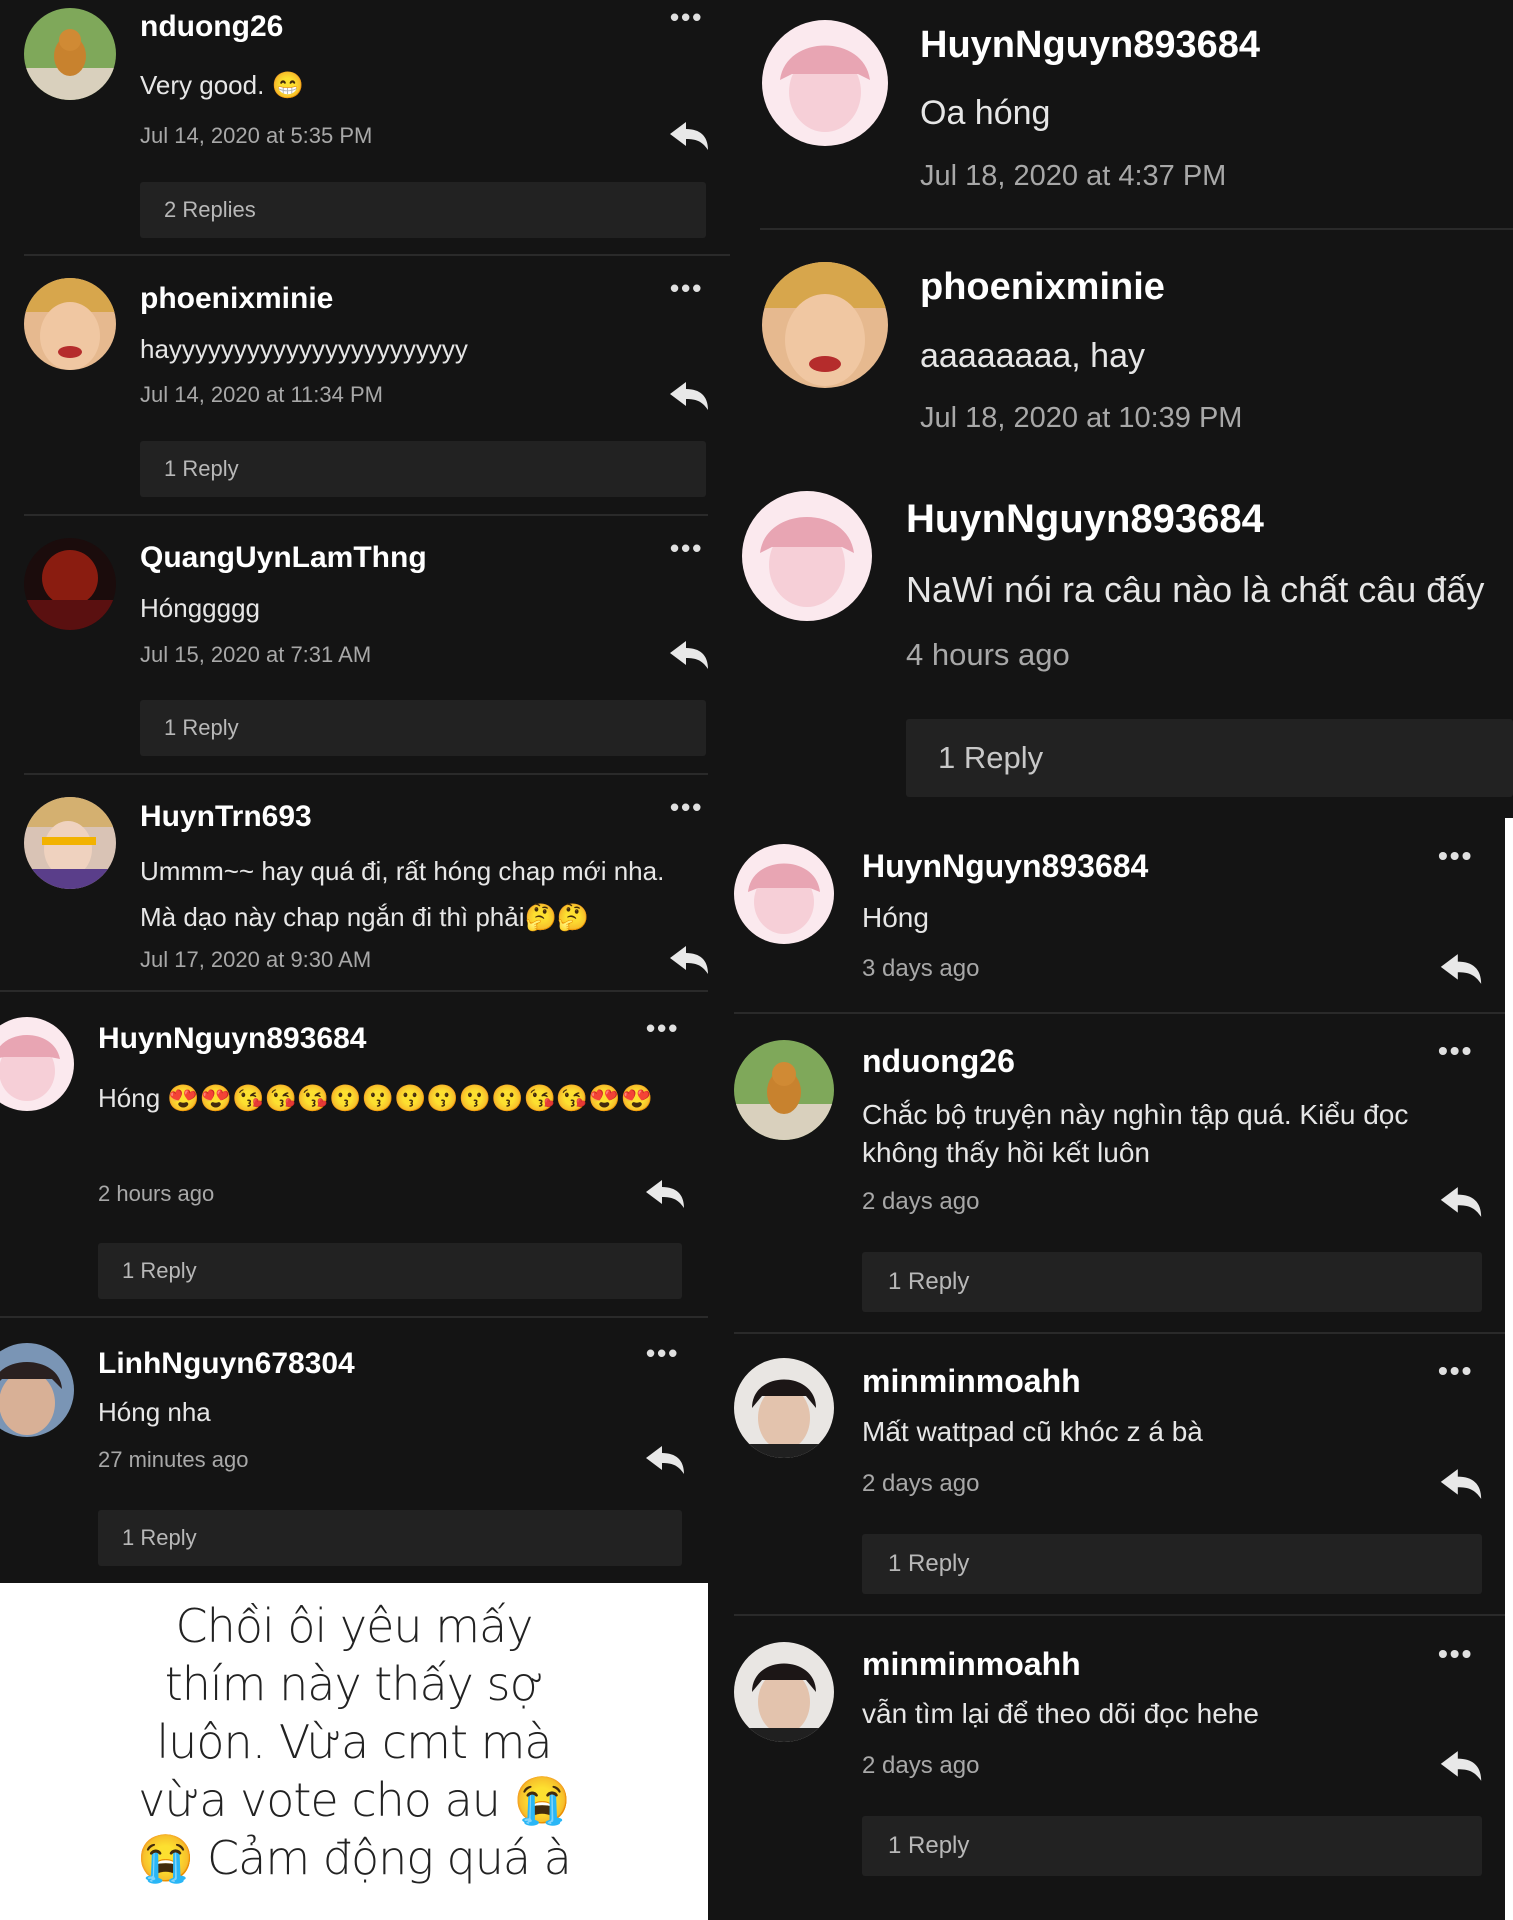 The width and height of the screenshot is (1513, 1920). I want to click on comment-timestamp: 2 hours ago, so click(156, 1193).